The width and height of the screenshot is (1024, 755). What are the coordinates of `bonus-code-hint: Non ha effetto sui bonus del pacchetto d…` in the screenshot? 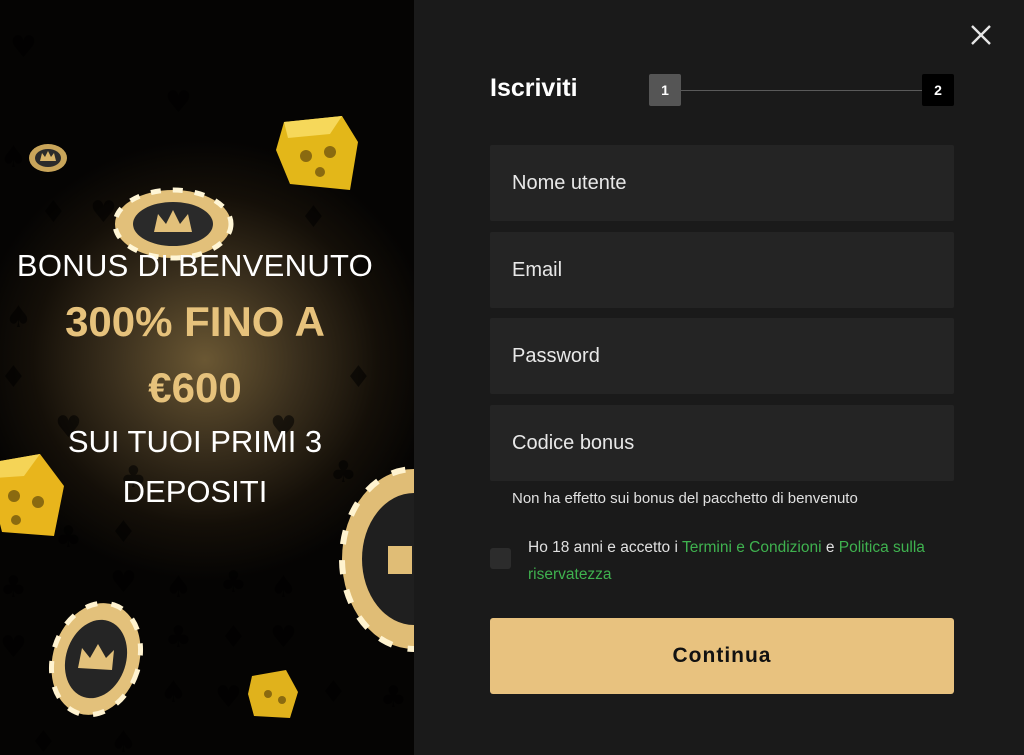 It's located at (685, 498).